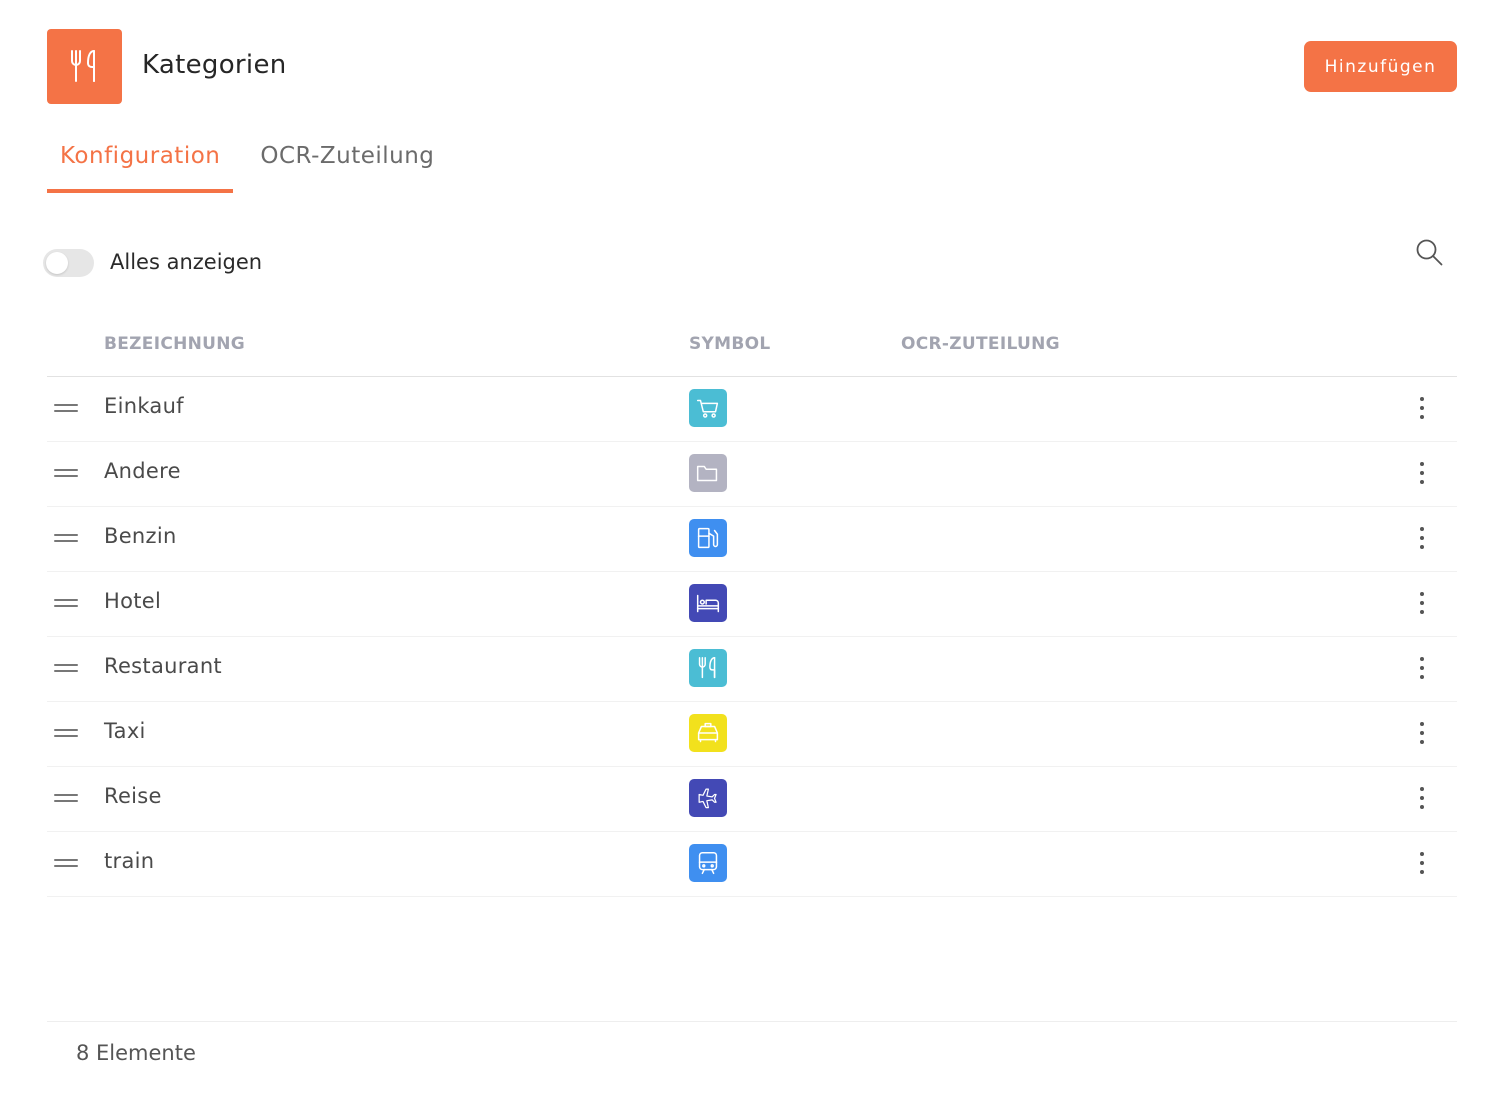 This screenshot has width=1501, height=1110. What do you see at coordinates (980, 344) in the screenshot?
I see `column-header-ocr: OCR-ZUTEILUNG` at bounding box center [980, 344].